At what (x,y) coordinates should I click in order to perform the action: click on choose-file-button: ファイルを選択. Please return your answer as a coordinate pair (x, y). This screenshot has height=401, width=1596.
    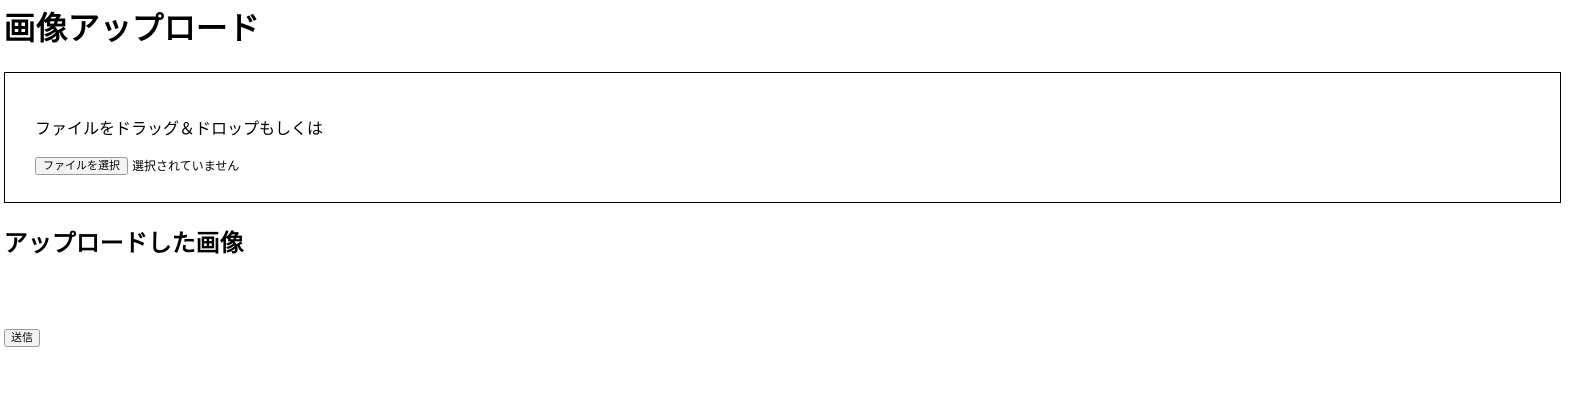
    Looking at the image, I should click on (81, 166).